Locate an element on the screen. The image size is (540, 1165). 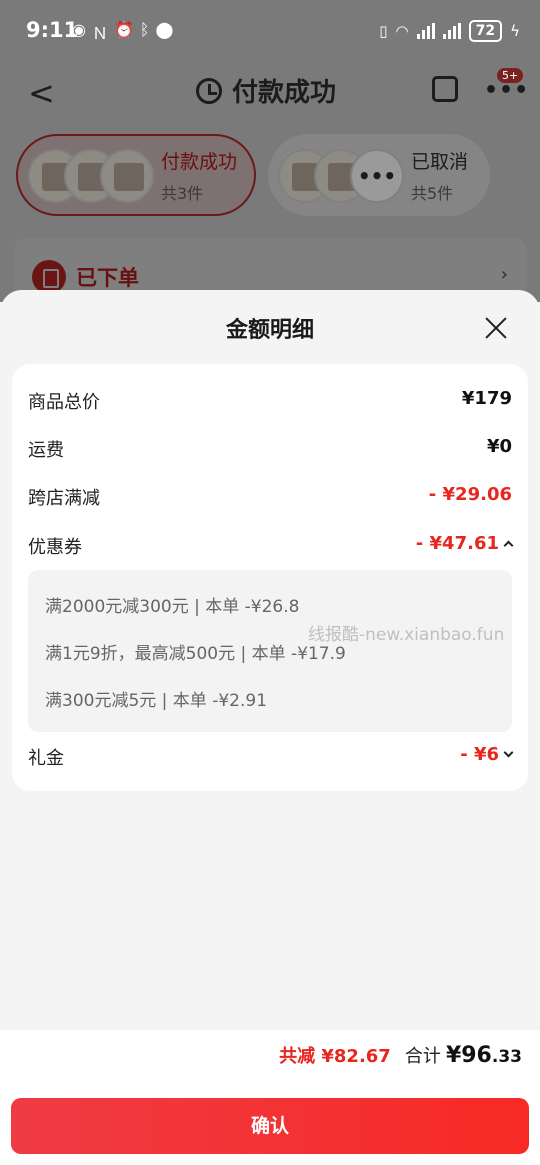
chevron-right-icon: › is located at coordinates (504, 274).